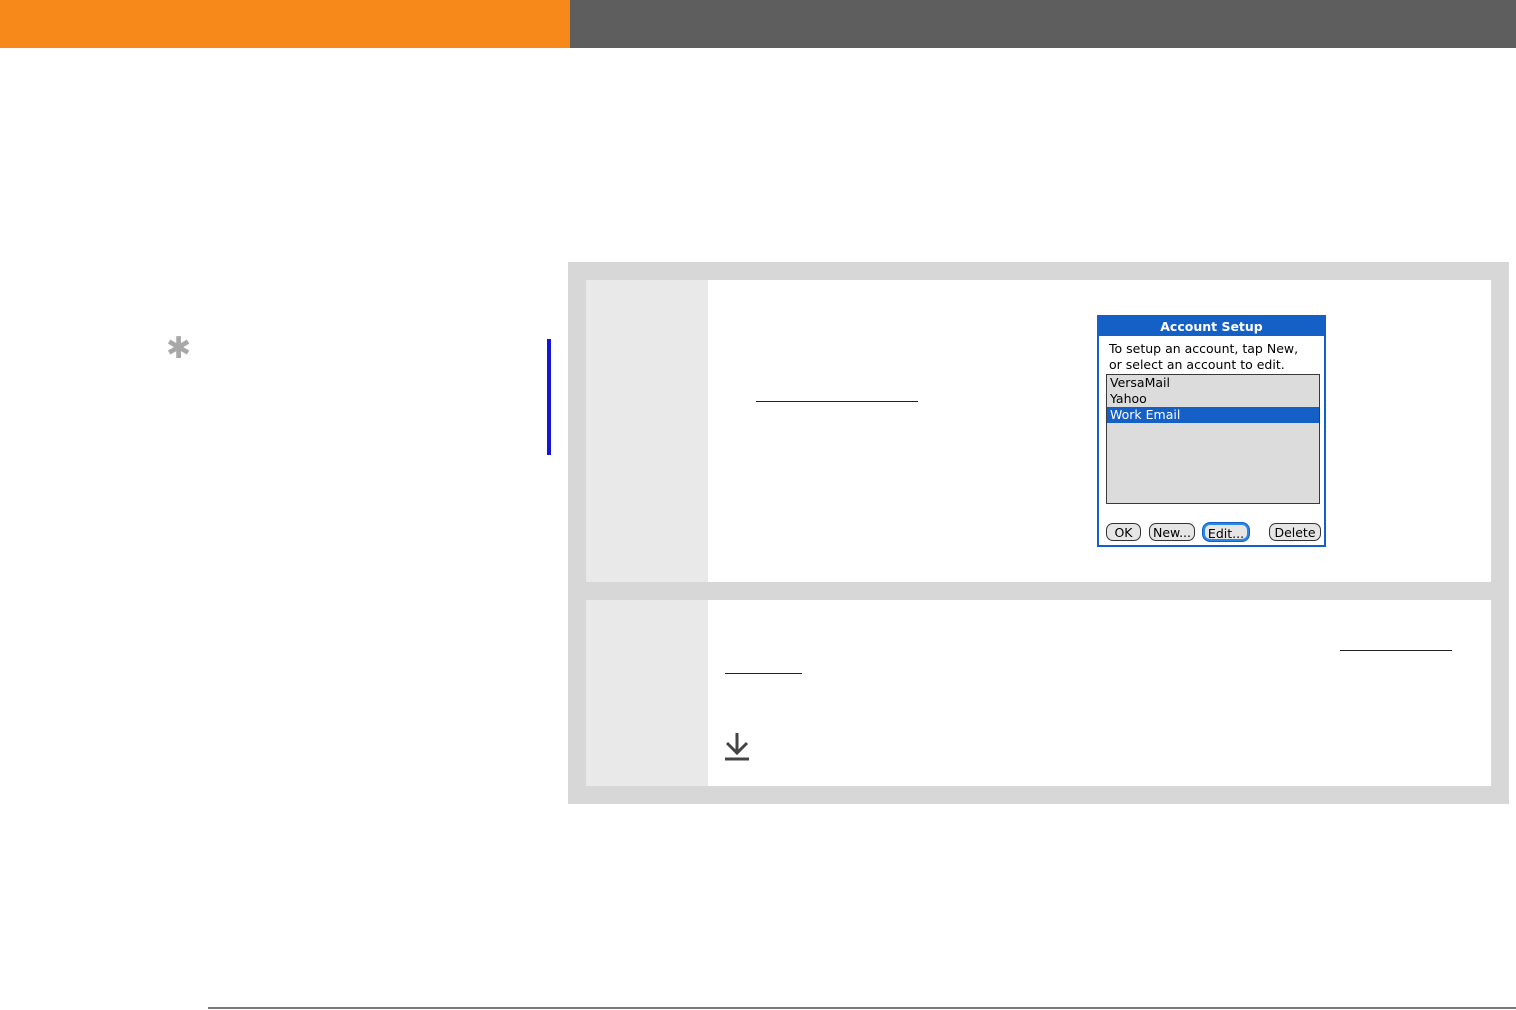 Image resolution: width=1516 pixels, height=1010 pixels. Describe the element at coordinates (1213, 439) in the screenshot. I see `account-list: VersaMail Yahoo Work Email` at that location.